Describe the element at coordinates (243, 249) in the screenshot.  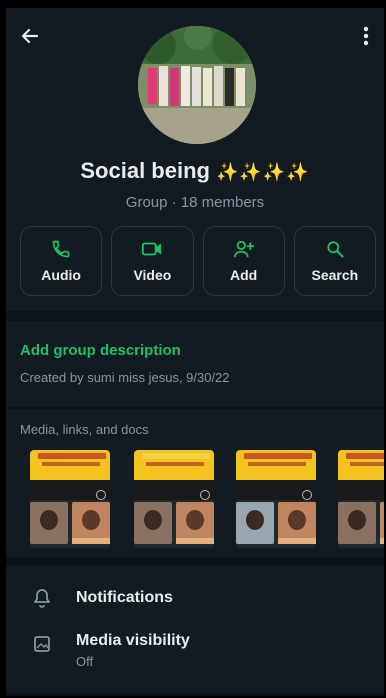
I see `add-person-icon` at that location.